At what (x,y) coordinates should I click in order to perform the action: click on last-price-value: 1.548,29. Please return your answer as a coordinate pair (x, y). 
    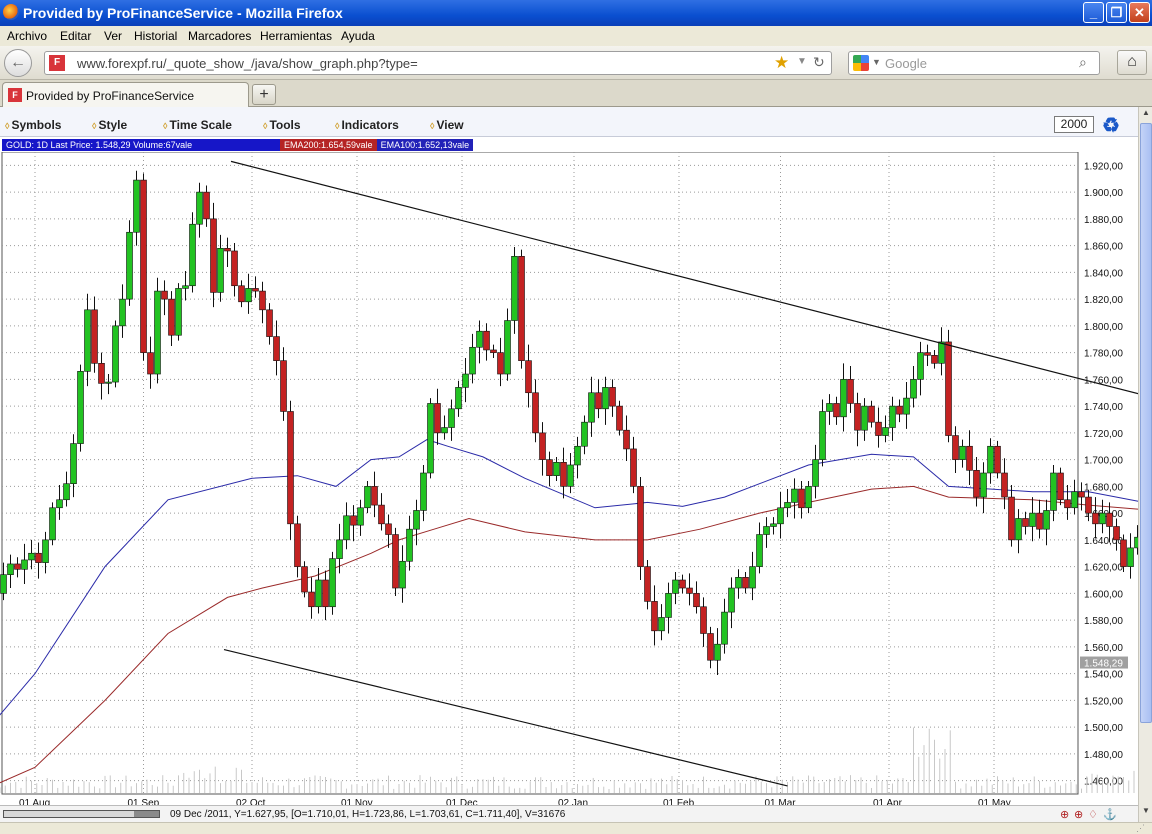
    Looking at the image, I should click on (1103, 664).